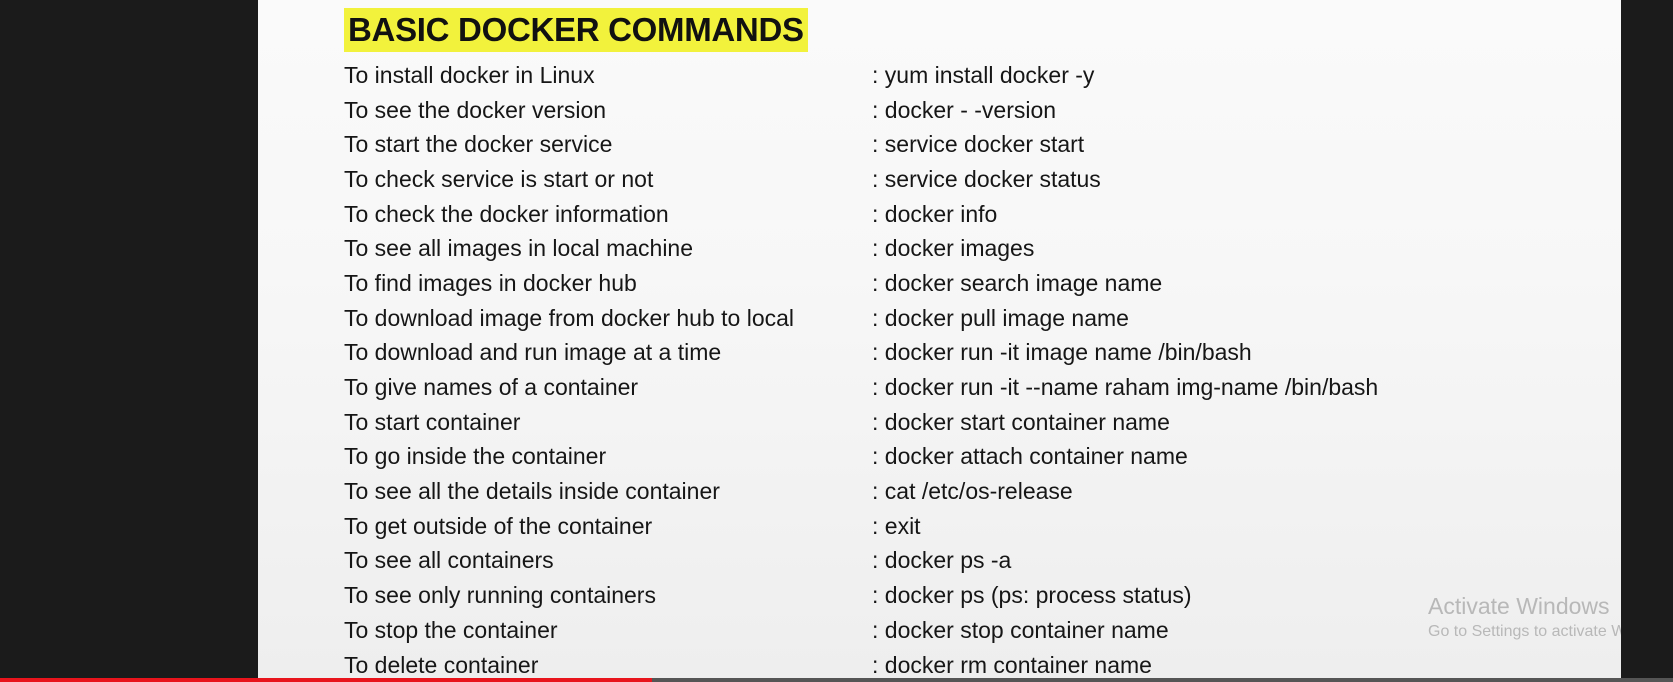  Describe the element at coordinates (498, 525) in the screenshot. I see `command-description: To get outside of the container` at that location.